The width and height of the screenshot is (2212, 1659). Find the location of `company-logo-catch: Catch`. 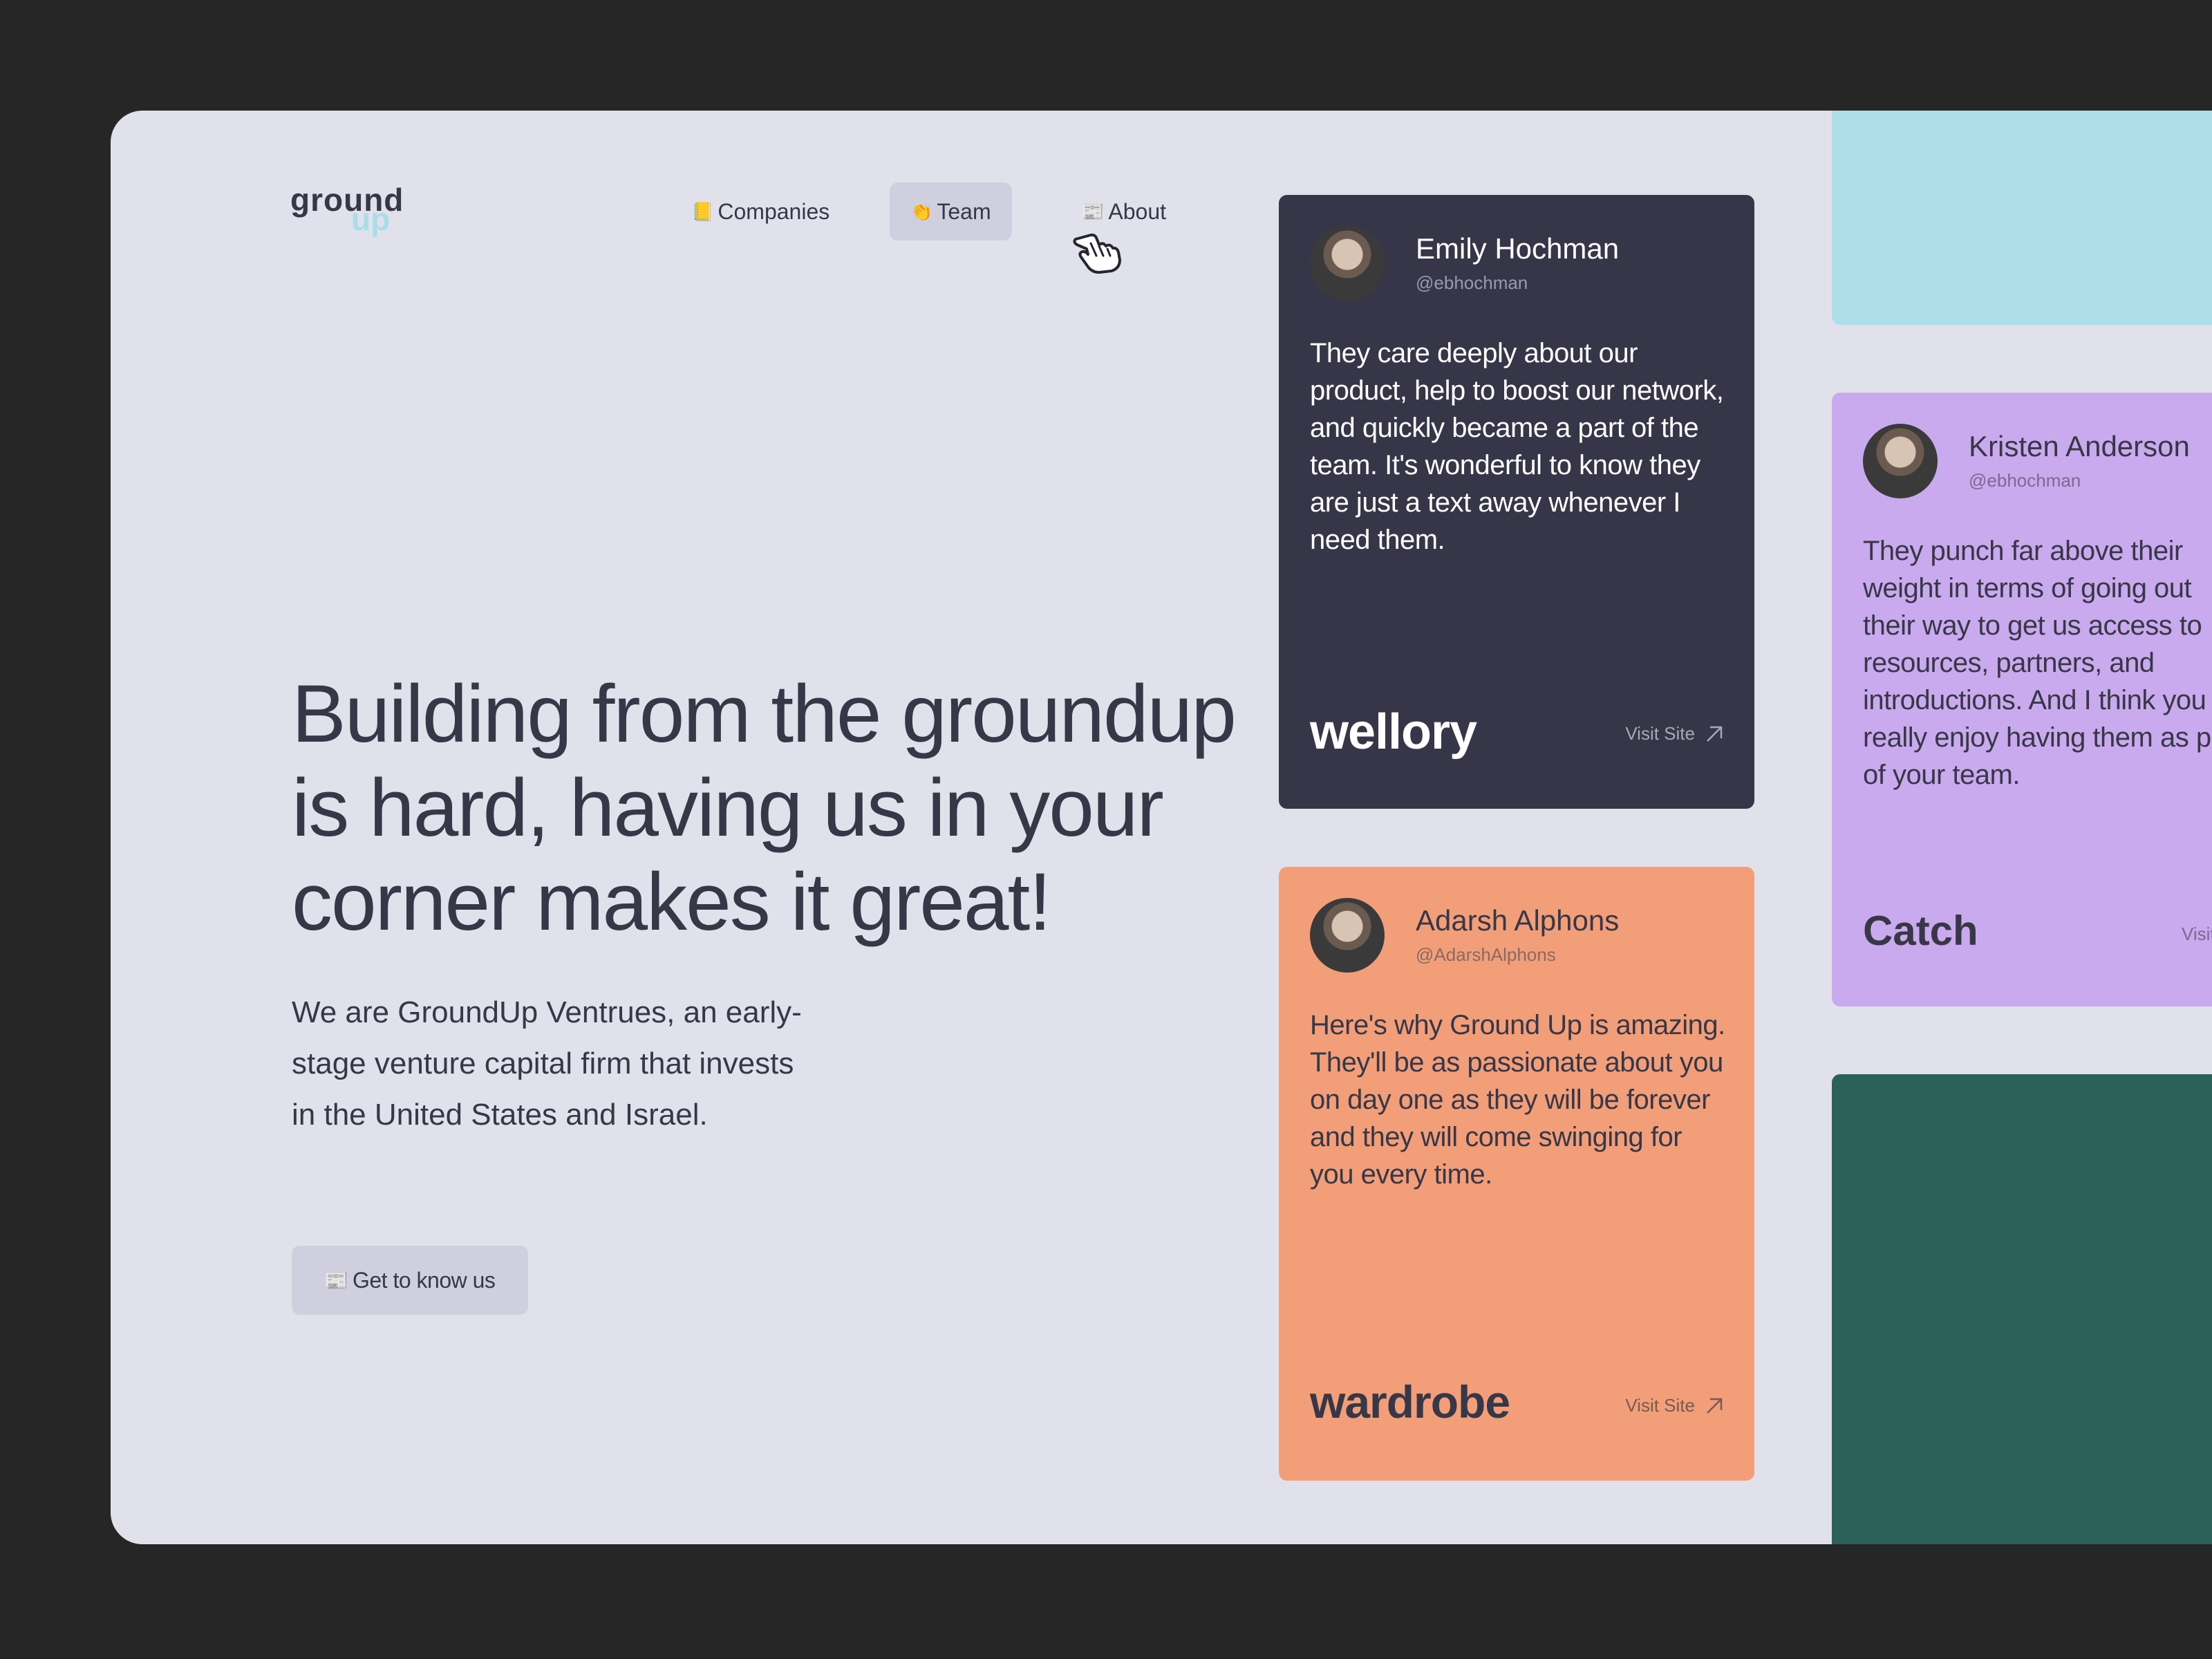

company-logo-catch: Catch is located at coordinates (1920, 931).